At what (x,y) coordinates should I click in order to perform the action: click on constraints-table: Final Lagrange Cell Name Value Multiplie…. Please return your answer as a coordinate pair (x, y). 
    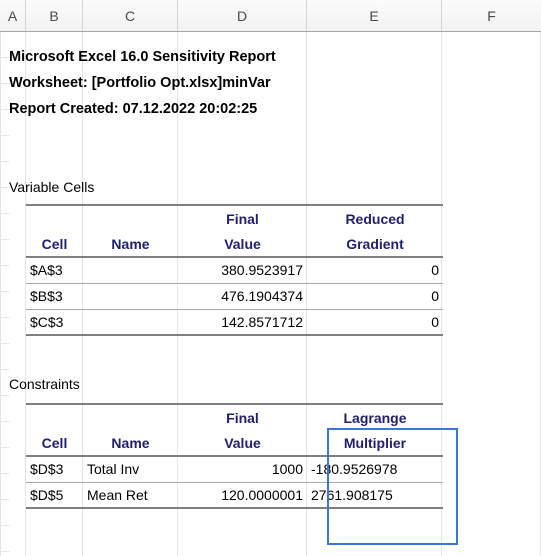
    Looking at the image, I should click on (234, 456).